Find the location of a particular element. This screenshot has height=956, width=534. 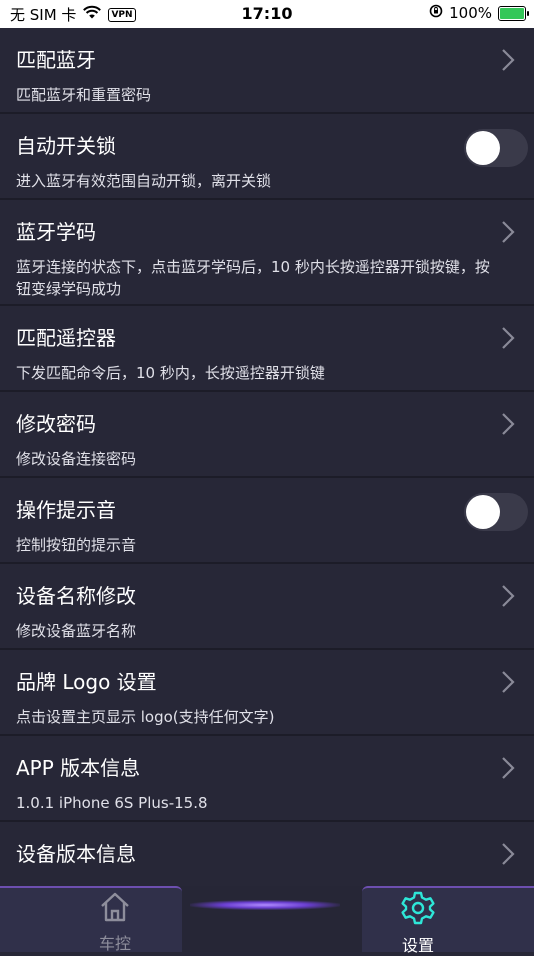

status-bar: 无 SIM 卡 VPN 17:10 100% is located at coordinates (267, 14).